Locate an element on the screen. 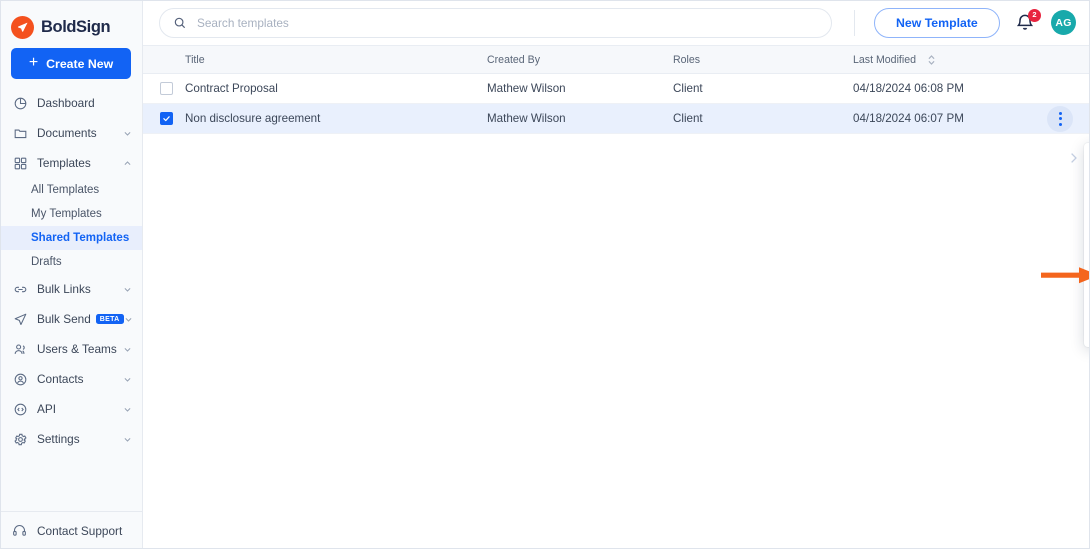 This screenshot has width=1090, height=549. column-header-label: Last Modified is located at coordinates (885, 59).